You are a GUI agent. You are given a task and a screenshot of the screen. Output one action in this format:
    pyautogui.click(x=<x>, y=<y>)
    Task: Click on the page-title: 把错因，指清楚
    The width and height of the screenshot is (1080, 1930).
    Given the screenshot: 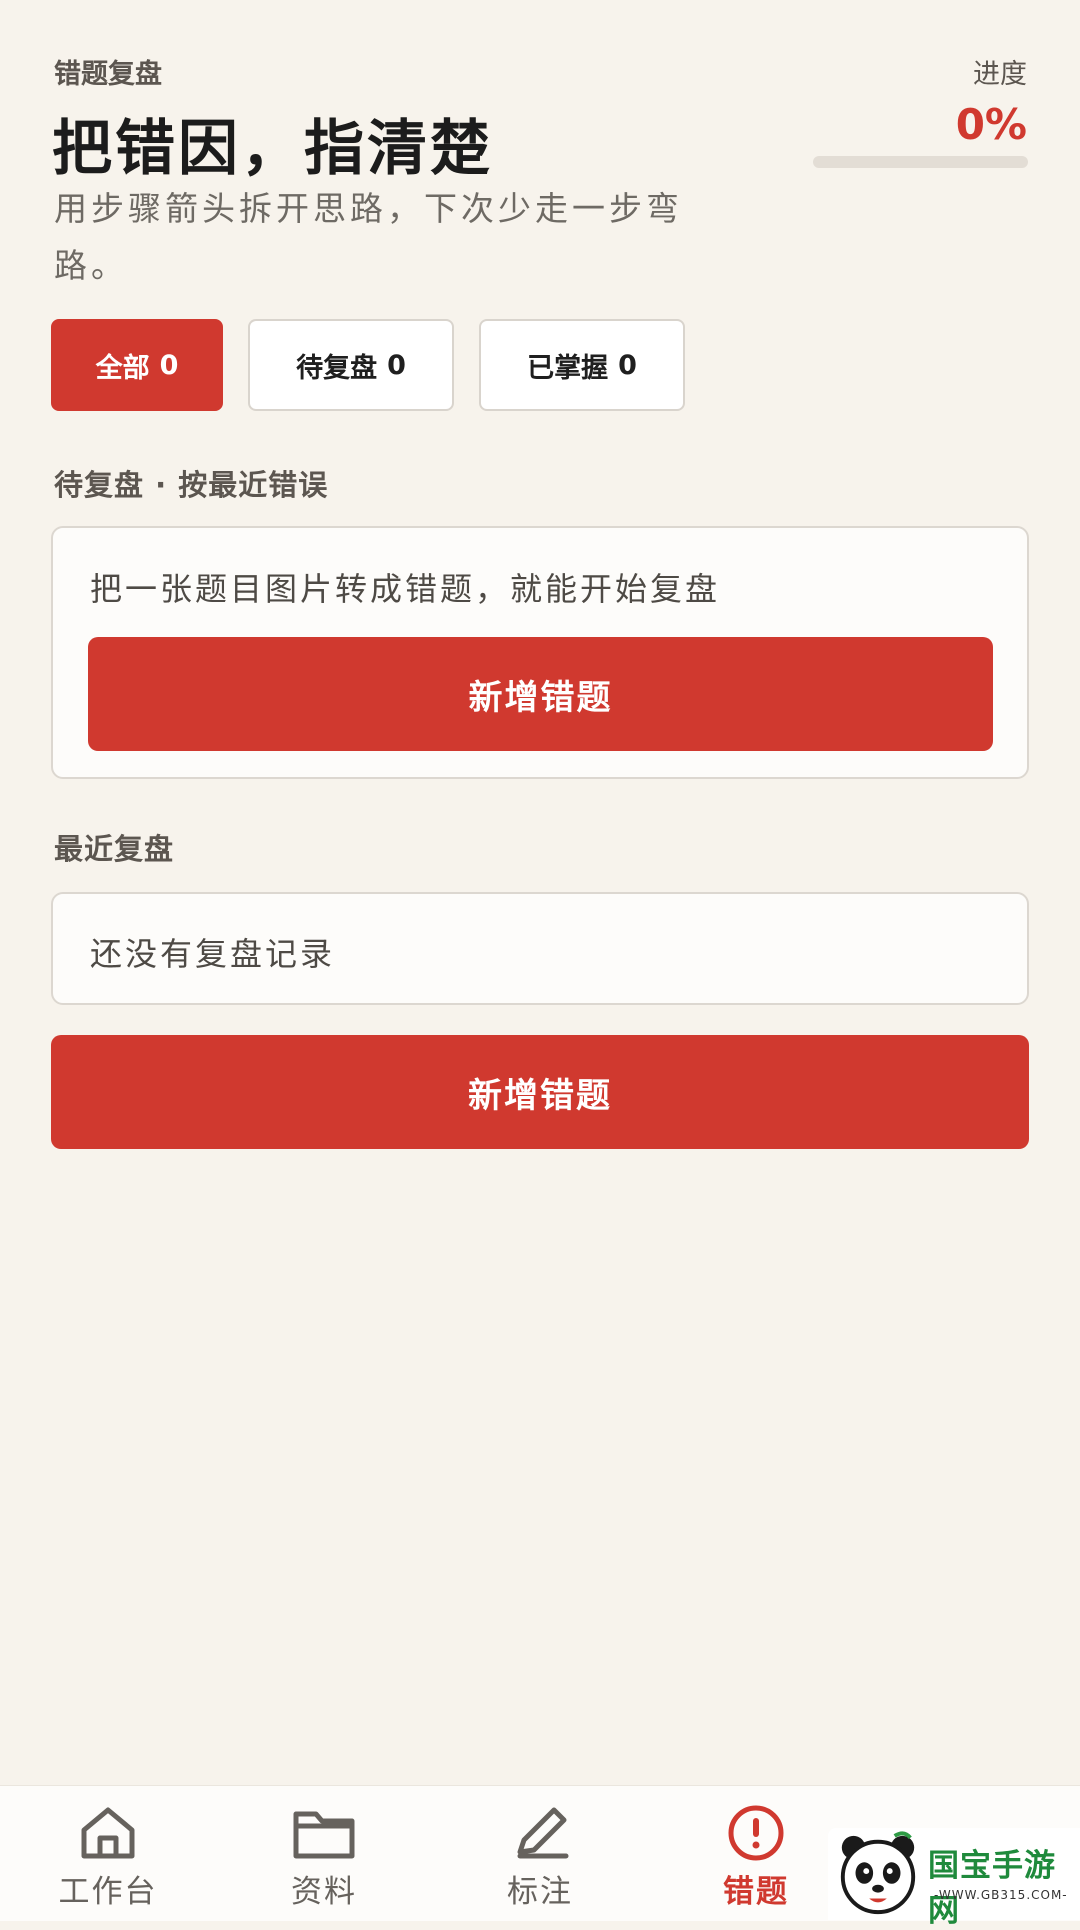 What is the action you would take?
    pyautogui.click(x=272, y=149)
    